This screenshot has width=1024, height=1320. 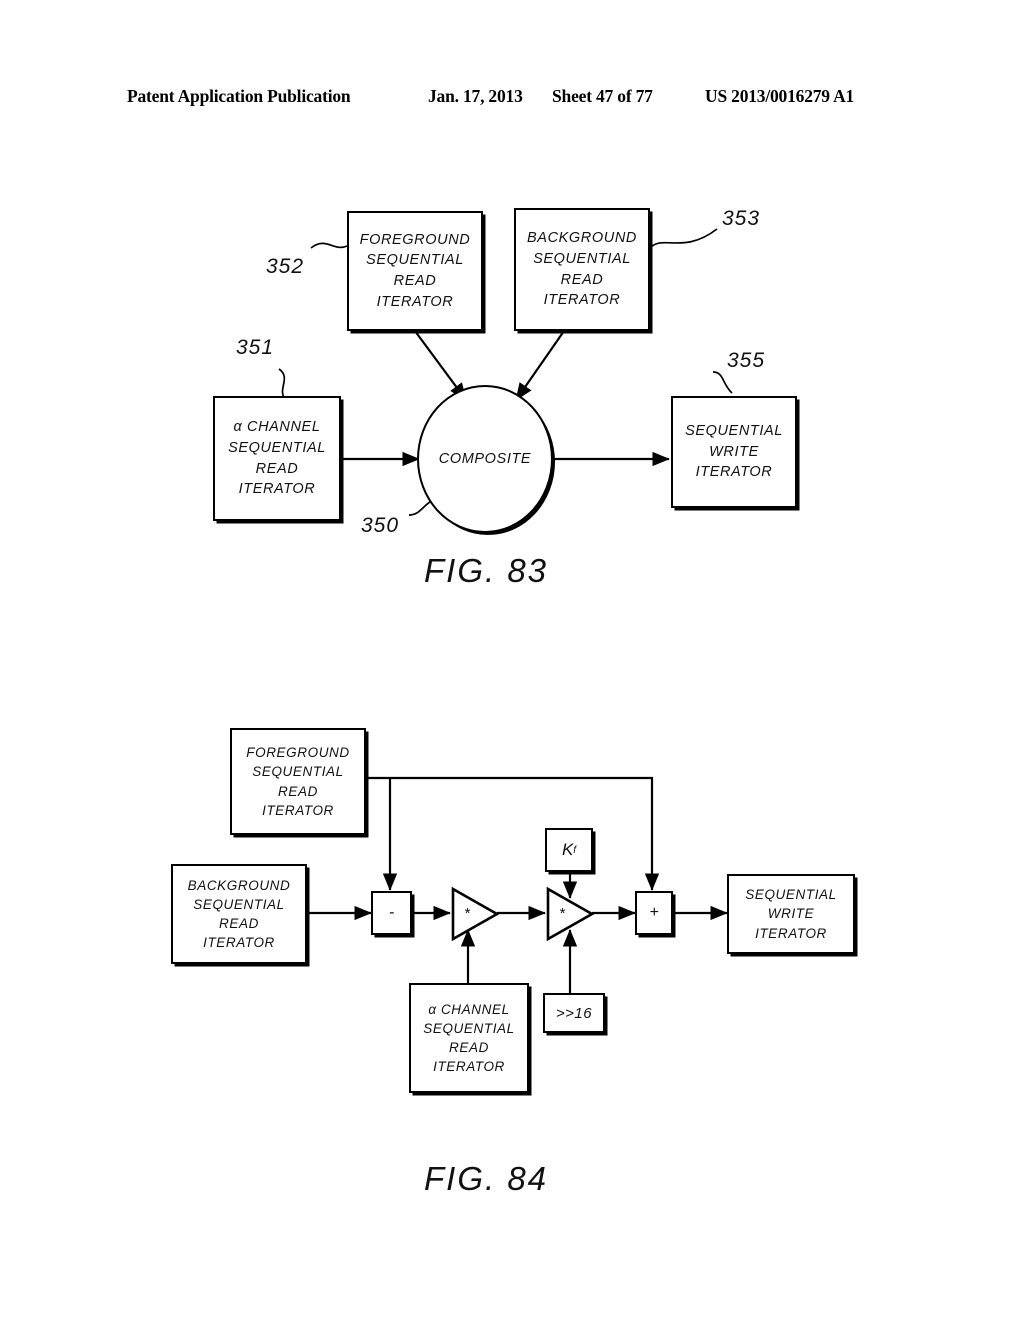 I want to click on header-patent-number: US 2013/0016279 A1, so click(x=780, y=96).